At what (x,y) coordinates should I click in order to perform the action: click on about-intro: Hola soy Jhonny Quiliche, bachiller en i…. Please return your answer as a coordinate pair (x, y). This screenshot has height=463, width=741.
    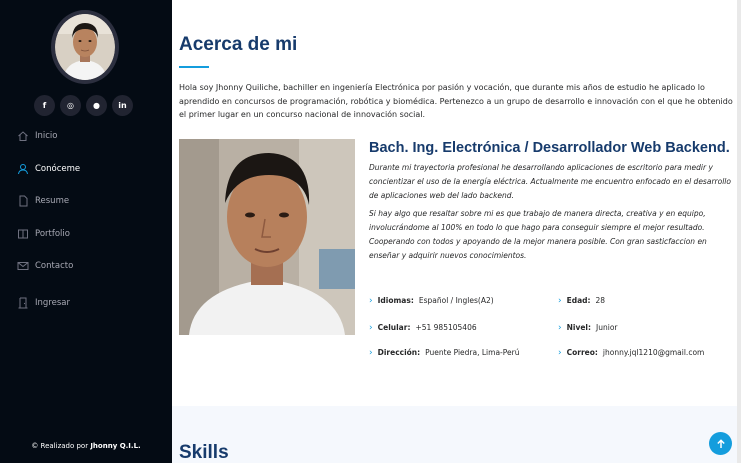
    Looking at the image, I should click on (456, 101).